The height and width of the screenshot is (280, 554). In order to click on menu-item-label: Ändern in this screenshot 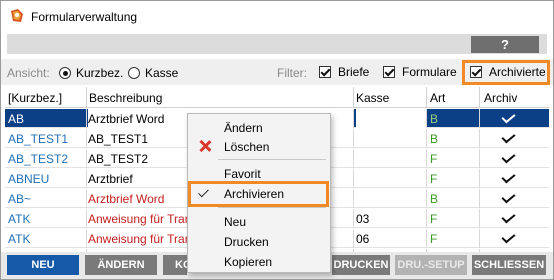, I will do `click(243, 128)`.